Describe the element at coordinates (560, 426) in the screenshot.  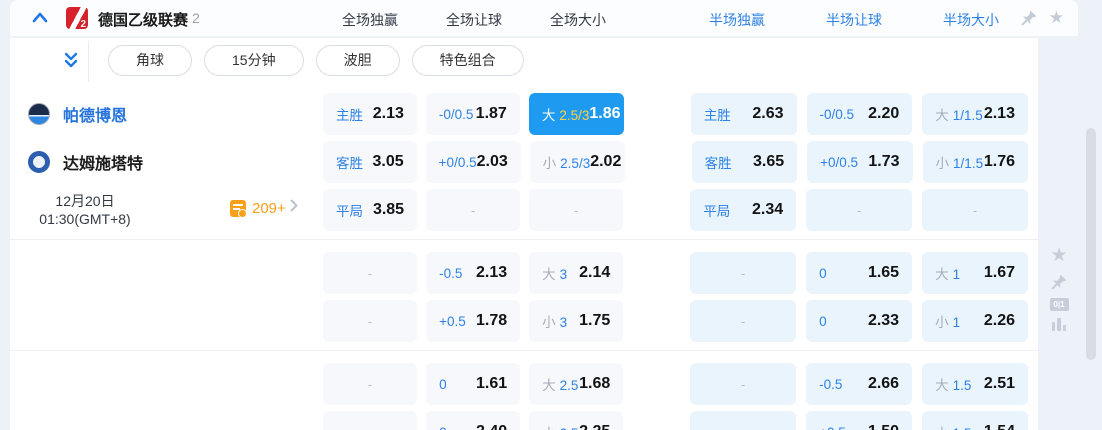
I see `odds-label: 小 2.5` at that location.